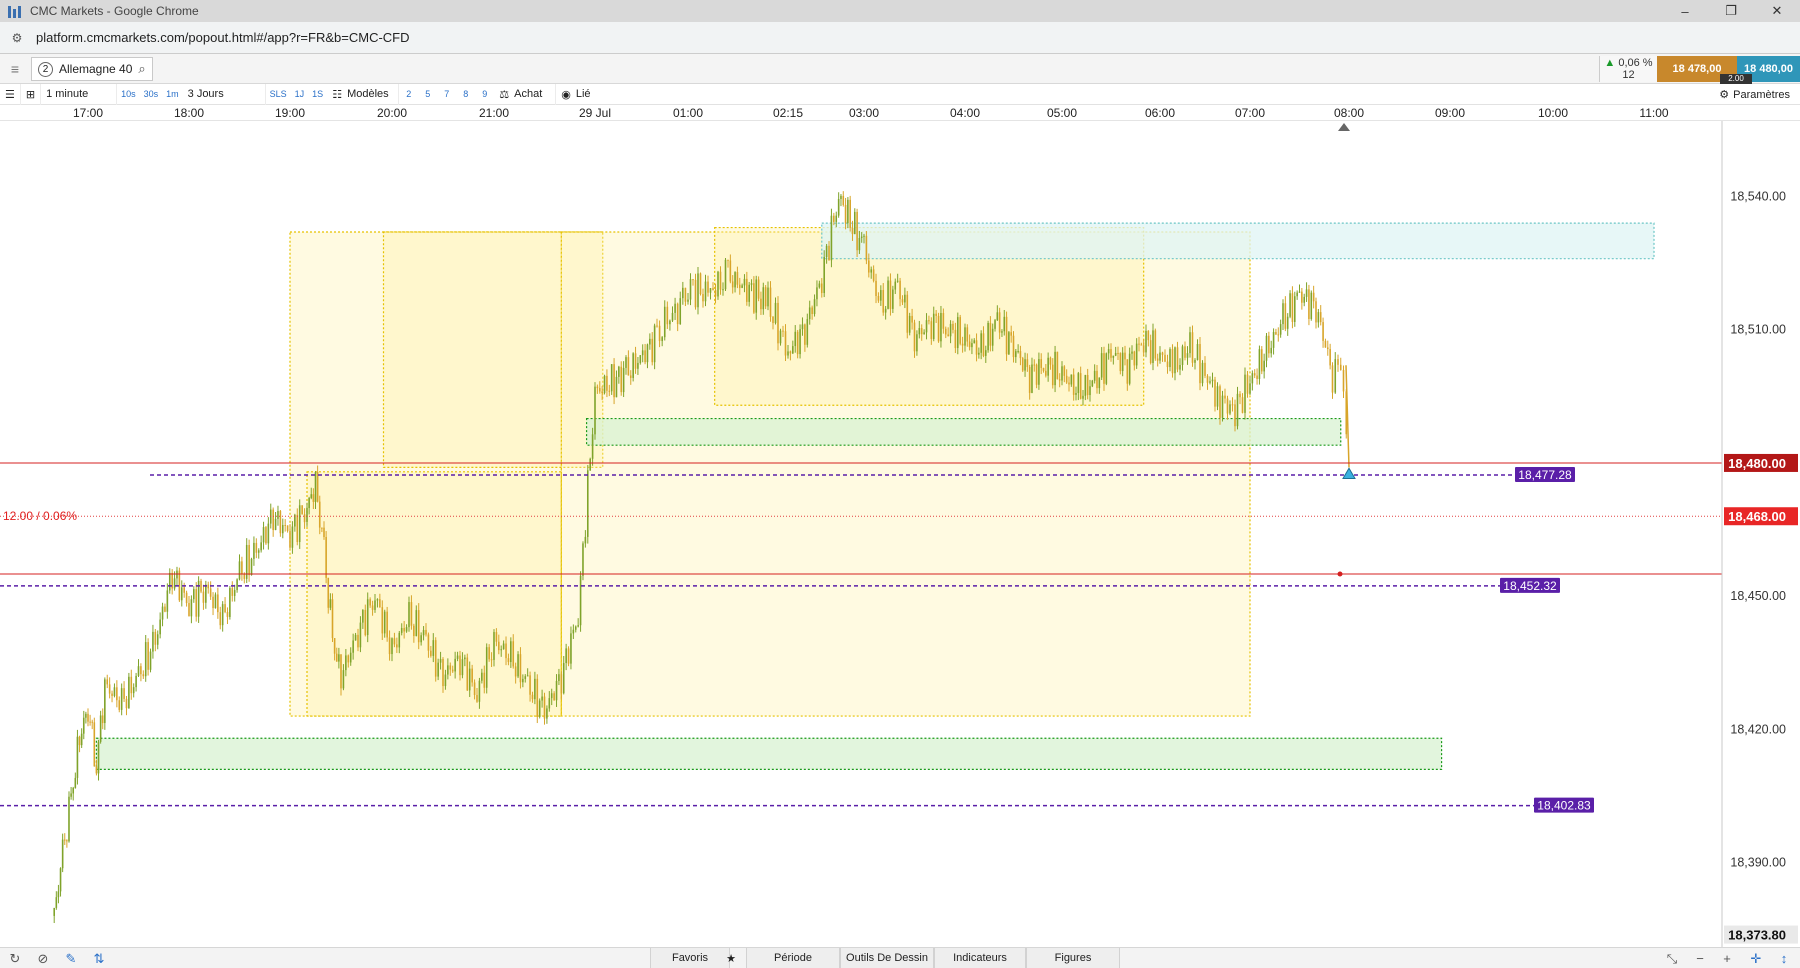 Image resolution: width=1800 pixels, height=968 pixels. Describe the element at coordinates (465, 94) in the screenshot. I see `quick-model-8: 8` at that location.